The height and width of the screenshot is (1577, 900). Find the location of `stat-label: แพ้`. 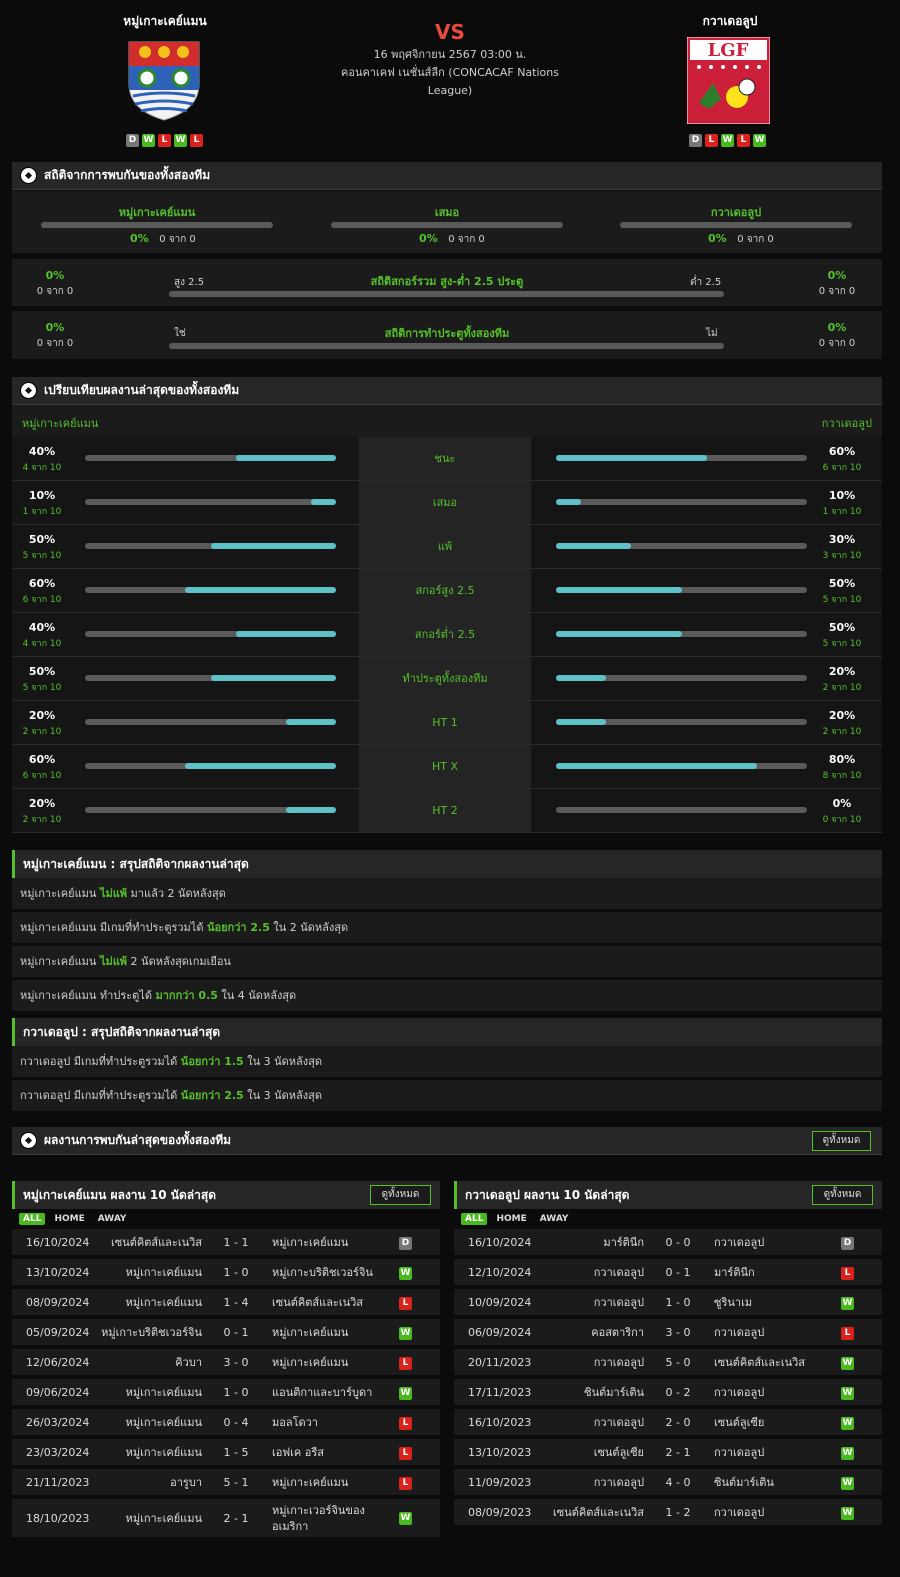

stat-label: แพ้ is located at coordinates (445, 546).